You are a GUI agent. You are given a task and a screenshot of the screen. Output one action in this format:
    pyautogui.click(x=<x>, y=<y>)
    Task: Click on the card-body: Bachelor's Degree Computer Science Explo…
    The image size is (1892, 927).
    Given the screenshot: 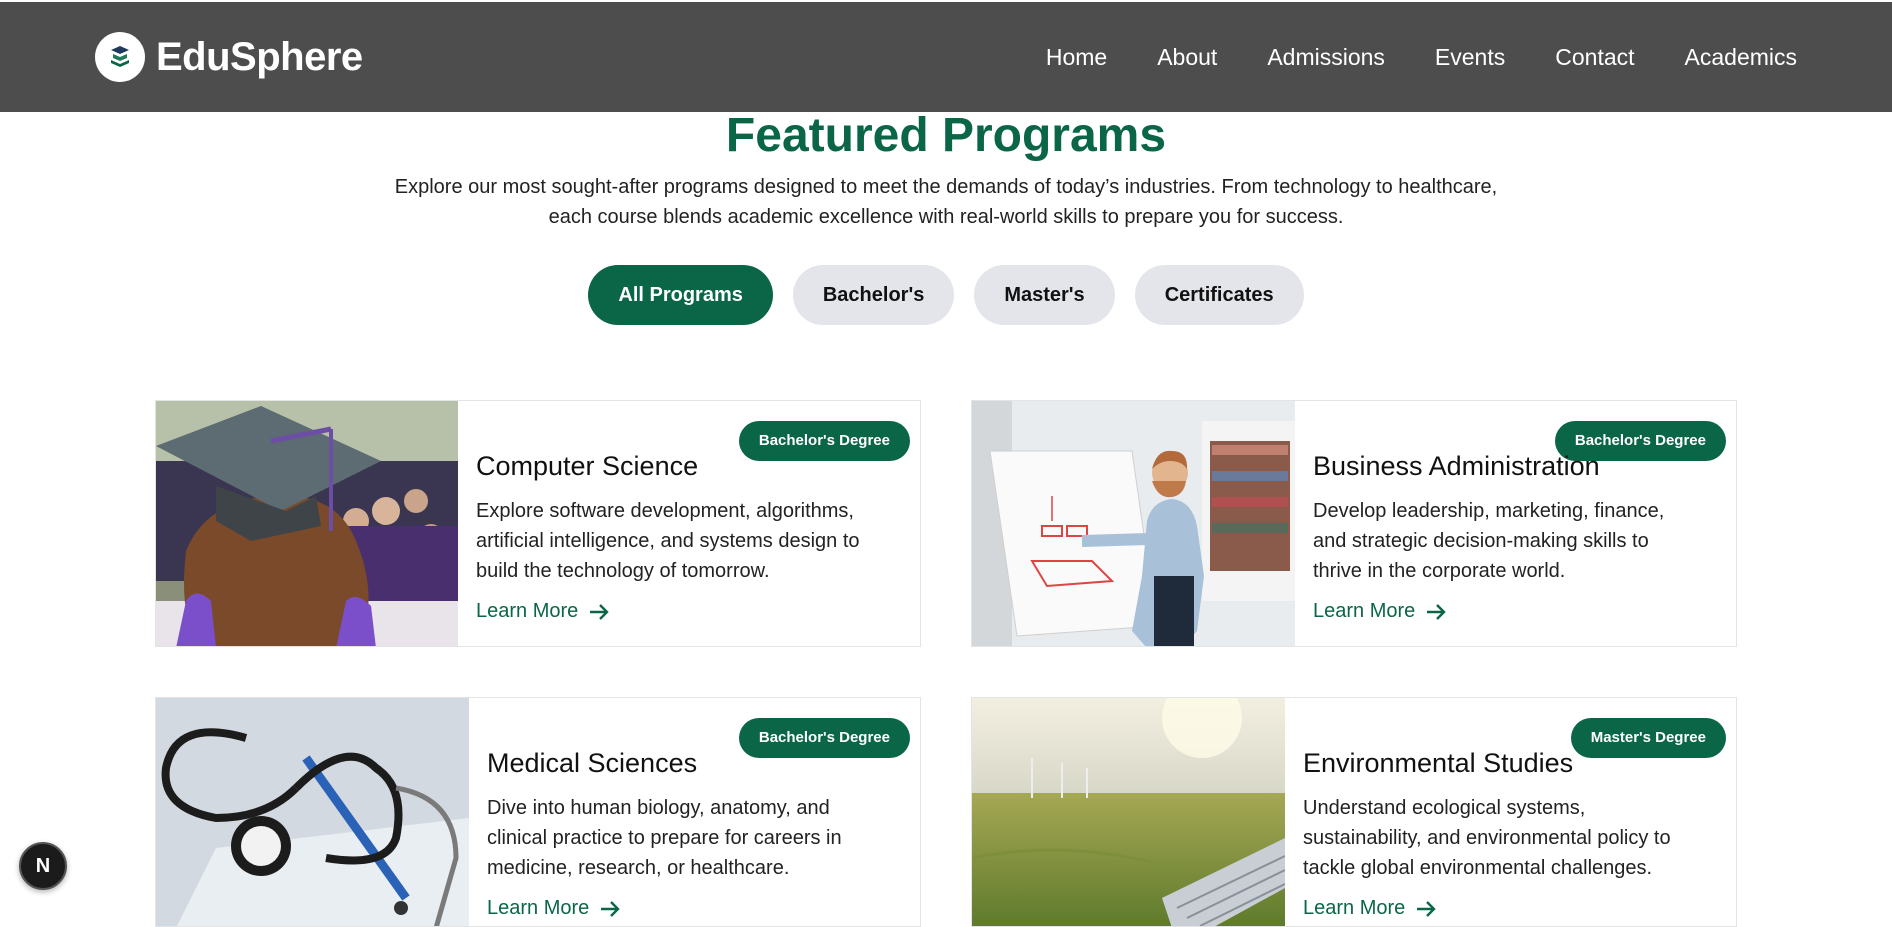 What is the action you would take?
    pyautogui.click(x=688, y=523)
    